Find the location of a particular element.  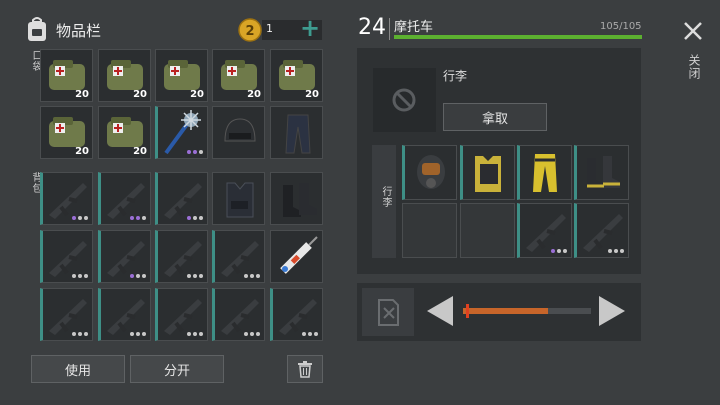

no-image-icon is located at coordinates (404, 100).